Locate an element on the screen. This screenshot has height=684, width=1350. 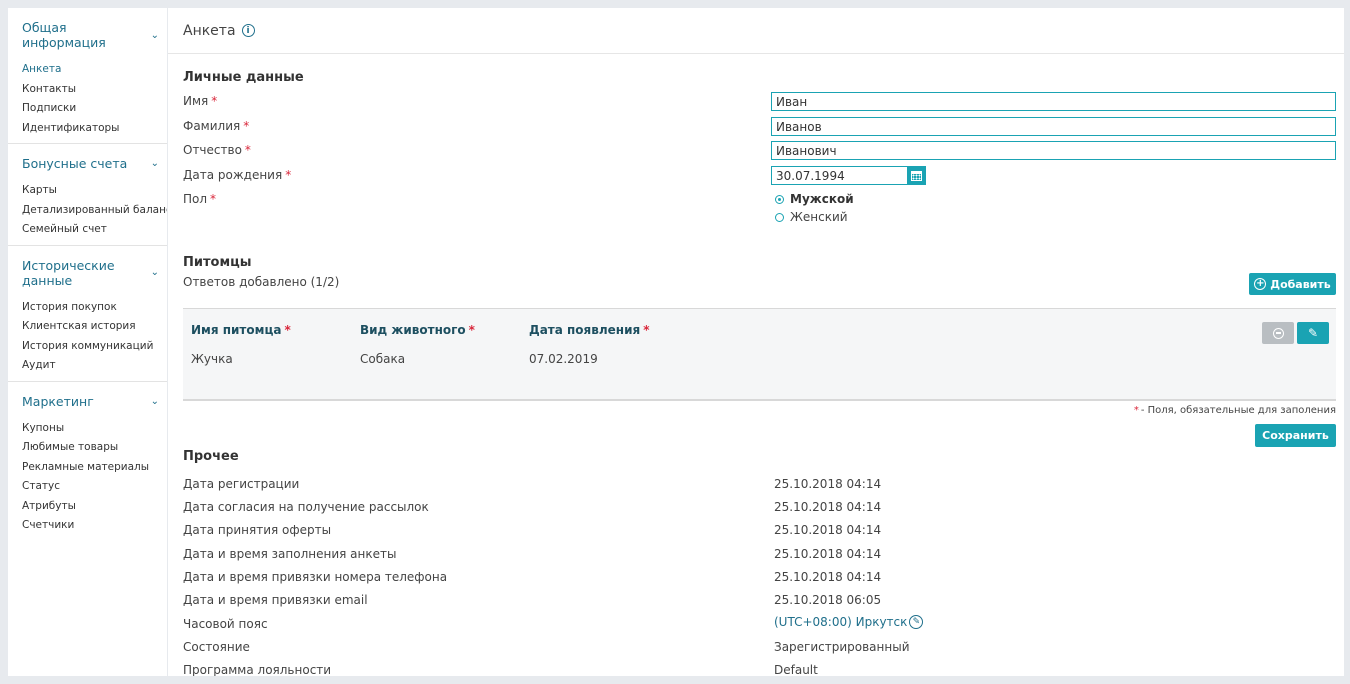
last-name-label: Фамилия * is located at coordinates (216, 126).